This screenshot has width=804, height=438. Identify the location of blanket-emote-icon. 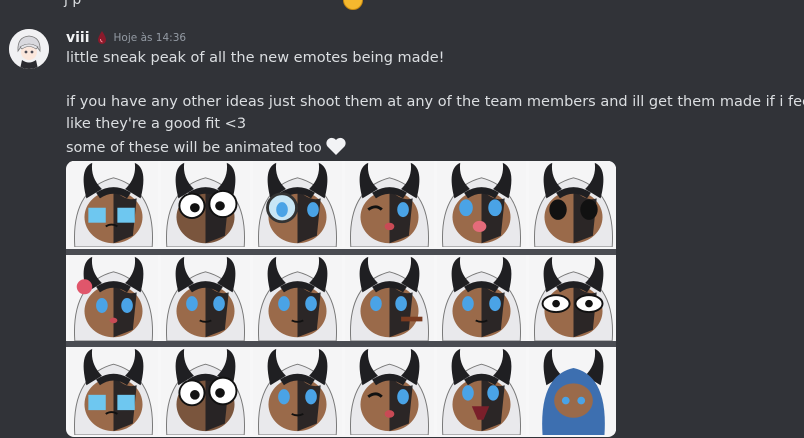
(572, 391).